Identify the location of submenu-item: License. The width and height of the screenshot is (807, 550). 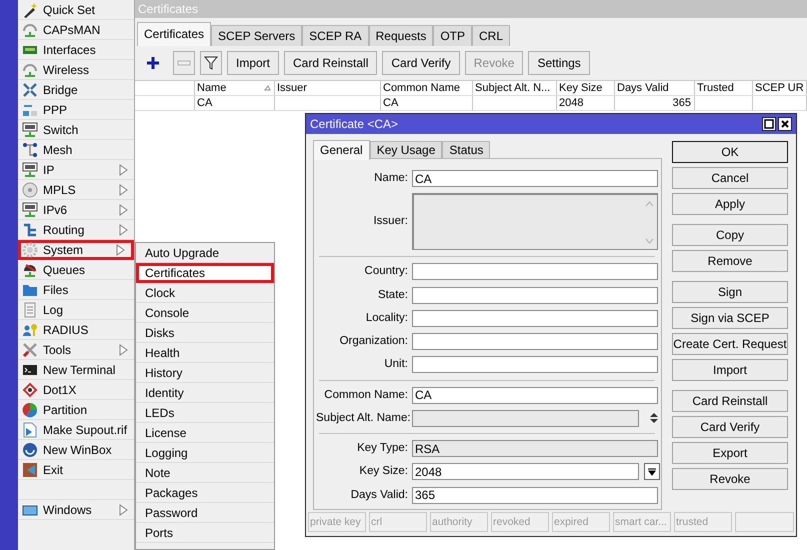
(205, 433).